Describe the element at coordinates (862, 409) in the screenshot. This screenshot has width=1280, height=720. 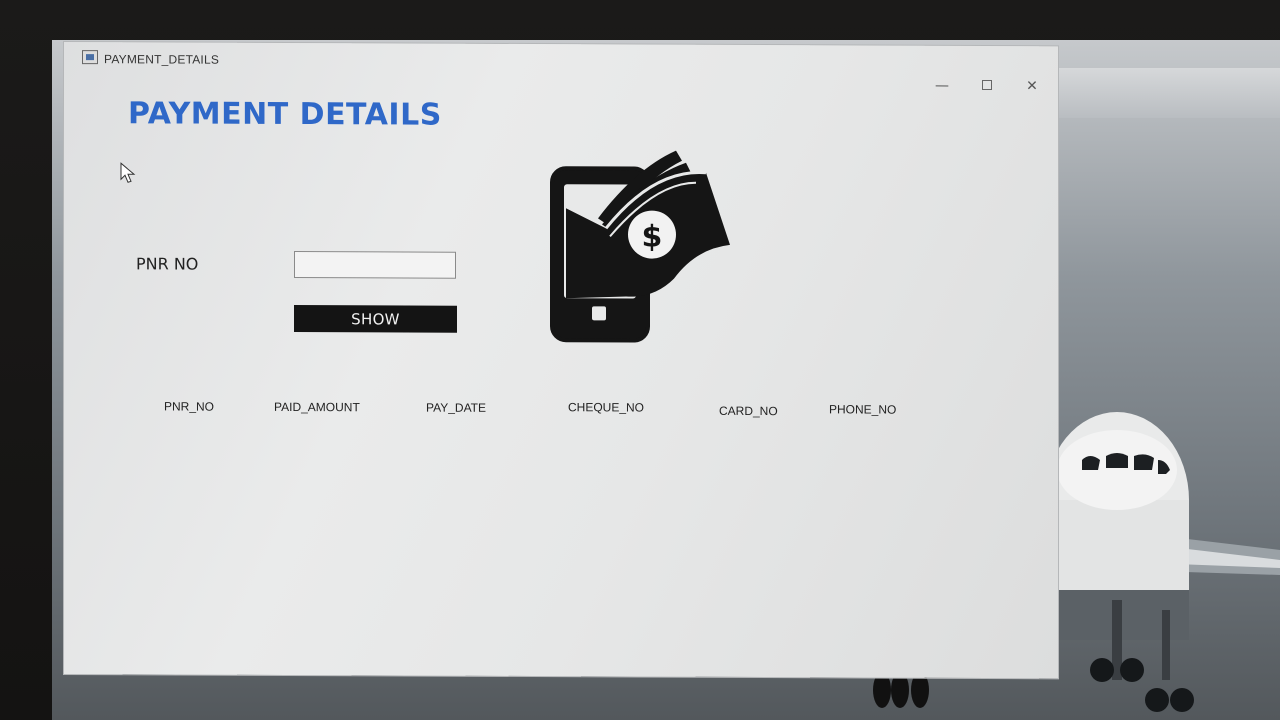
I see `column-header-phone-no: PHONE_NO` at that location.